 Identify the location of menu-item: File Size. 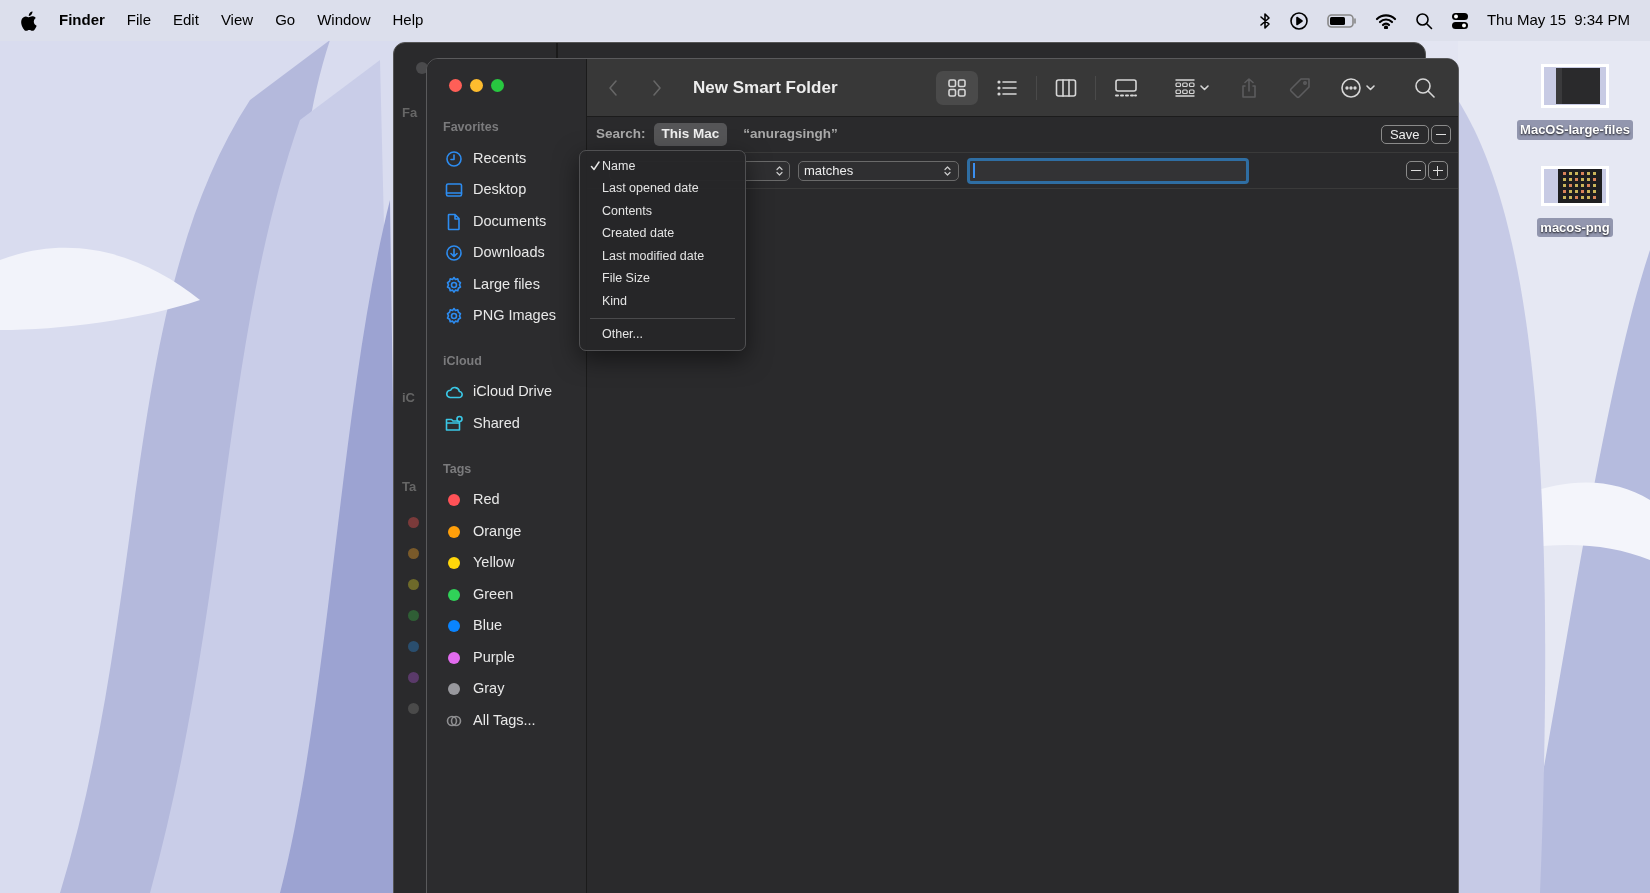
(662, 278).